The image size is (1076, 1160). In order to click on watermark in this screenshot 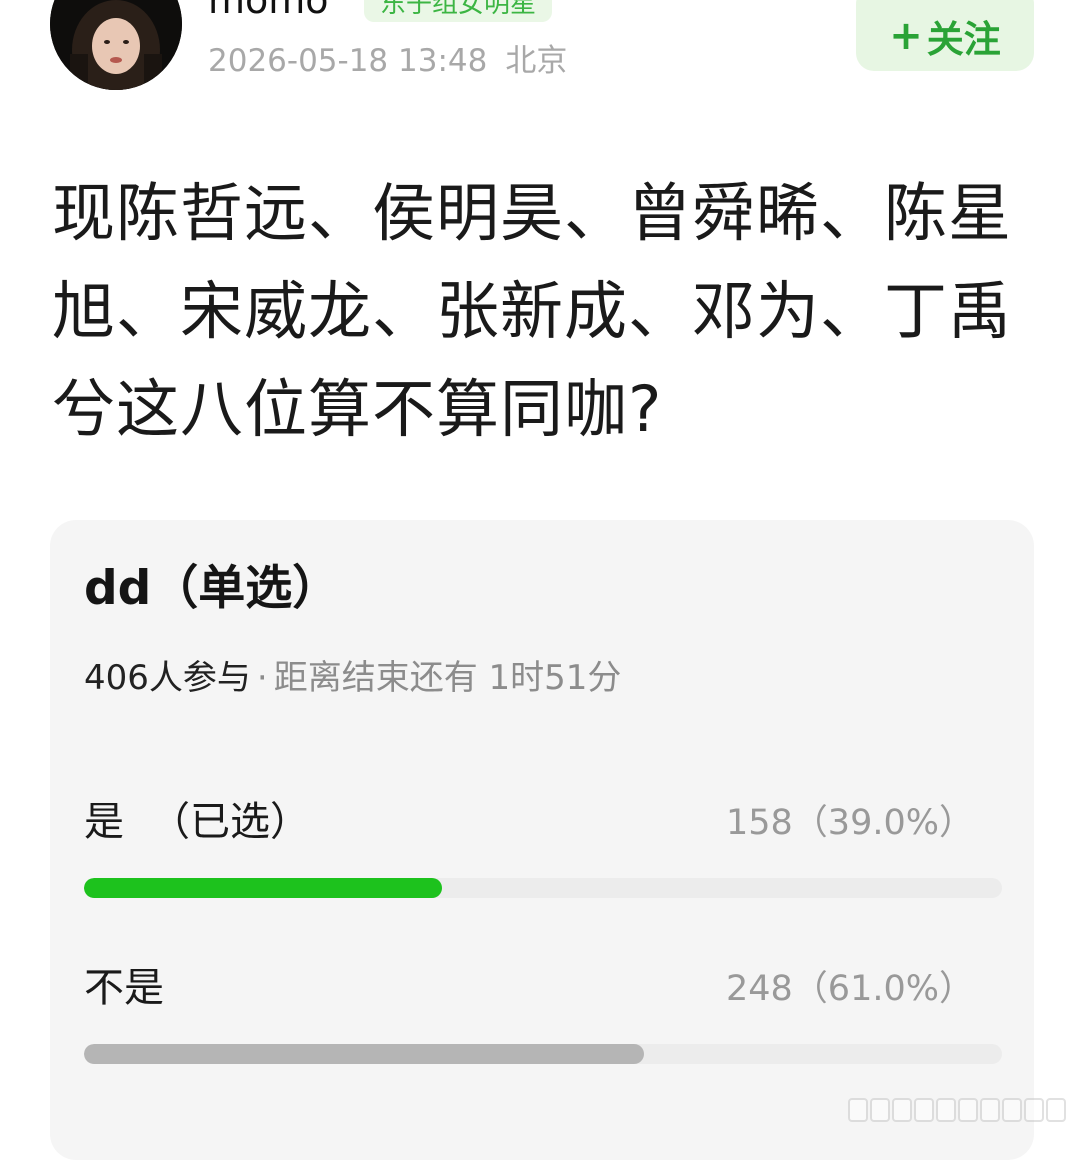, I will do `click(957, 1110)`.